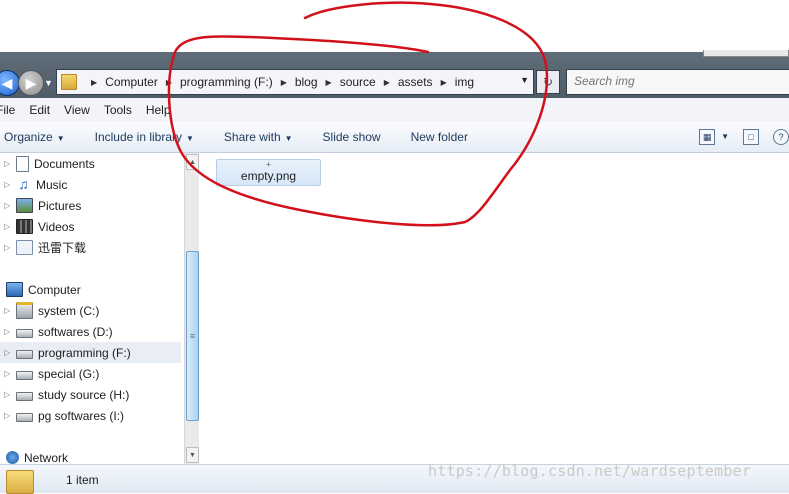  What do you see at coordinates (131, 82) in the screenshot?
I see `breadcrumb-computer: Computer` at bounding box center [131, 82].